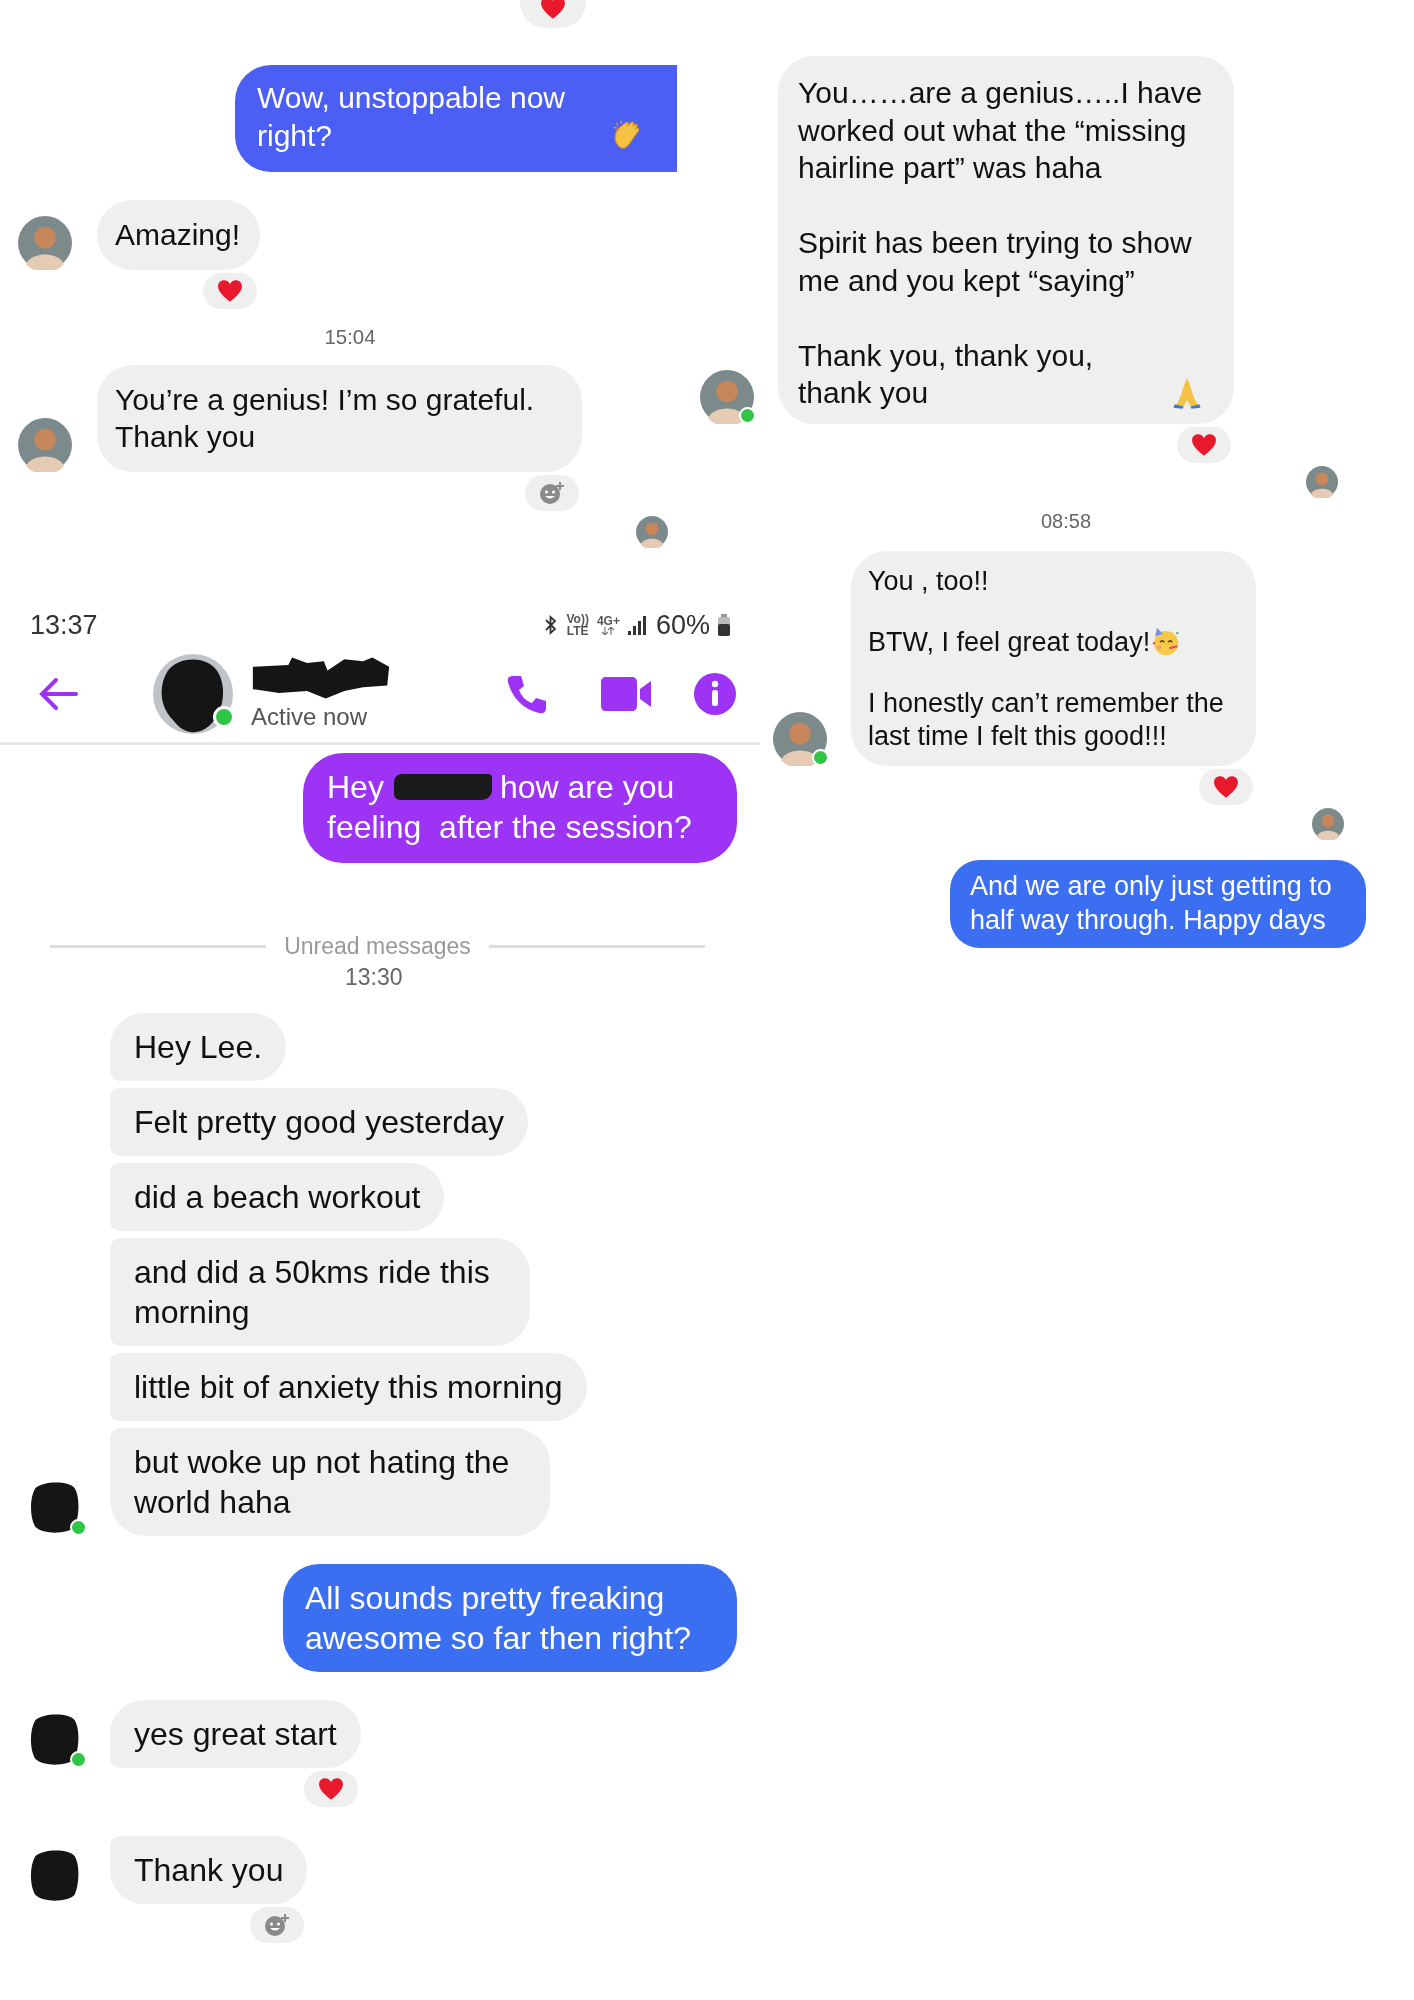  I want to click on network-label: 4G+, so click(608, 621).